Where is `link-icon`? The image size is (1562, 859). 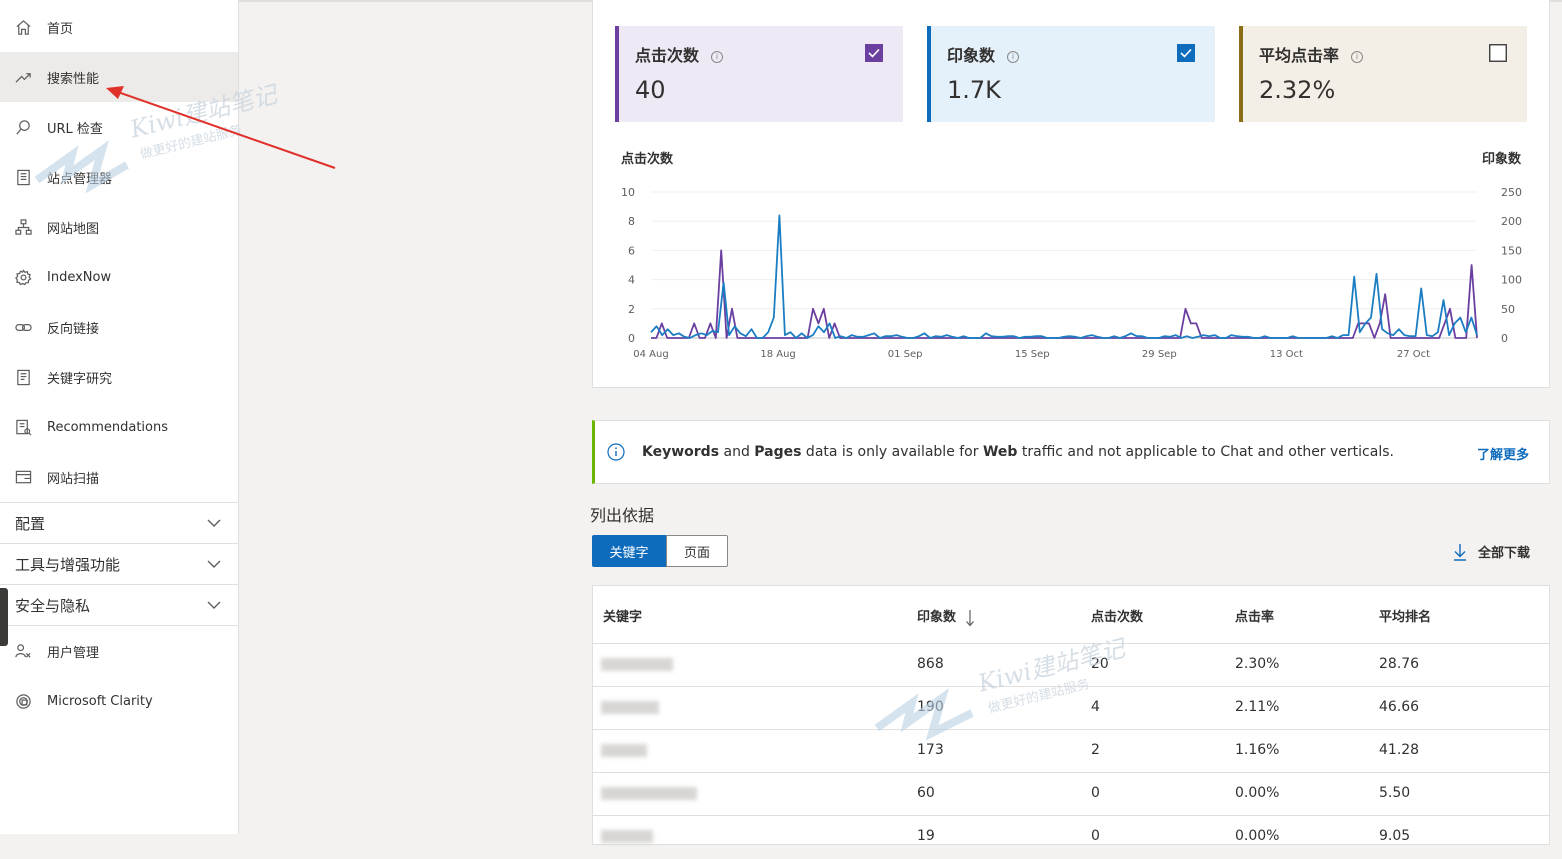
link-icon is located at coordinates (23, 327).